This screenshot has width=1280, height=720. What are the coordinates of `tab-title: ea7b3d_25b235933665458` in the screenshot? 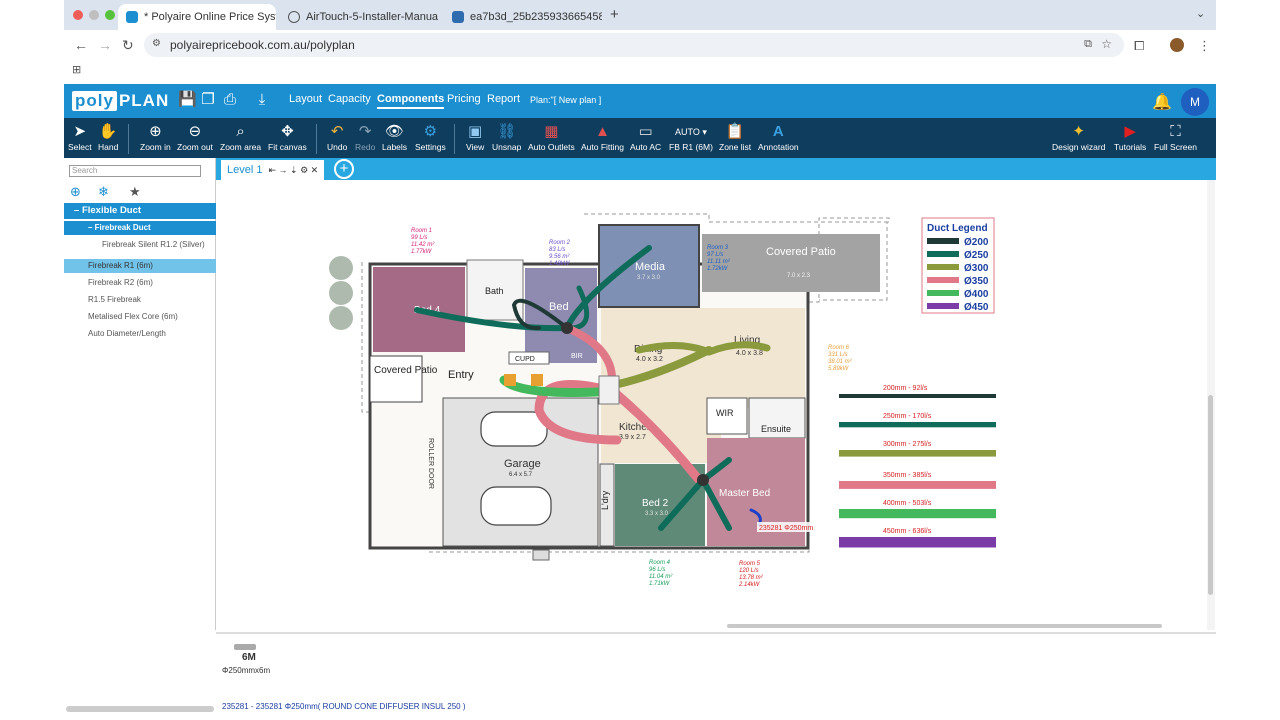 It's located at (536, 17).